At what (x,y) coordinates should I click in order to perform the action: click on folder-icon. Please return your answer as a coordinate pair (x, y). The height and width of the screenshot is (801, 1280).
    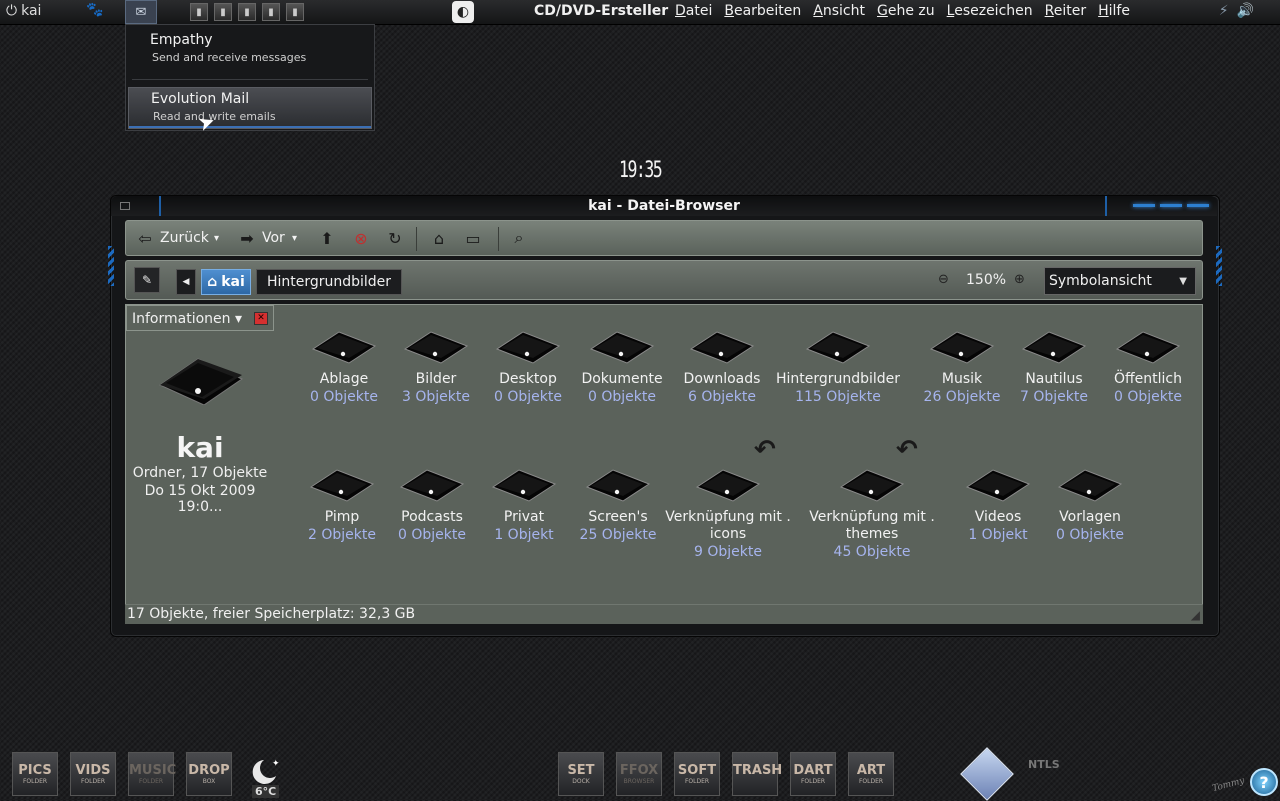
    Looking at the image, I should click on (618, 485).